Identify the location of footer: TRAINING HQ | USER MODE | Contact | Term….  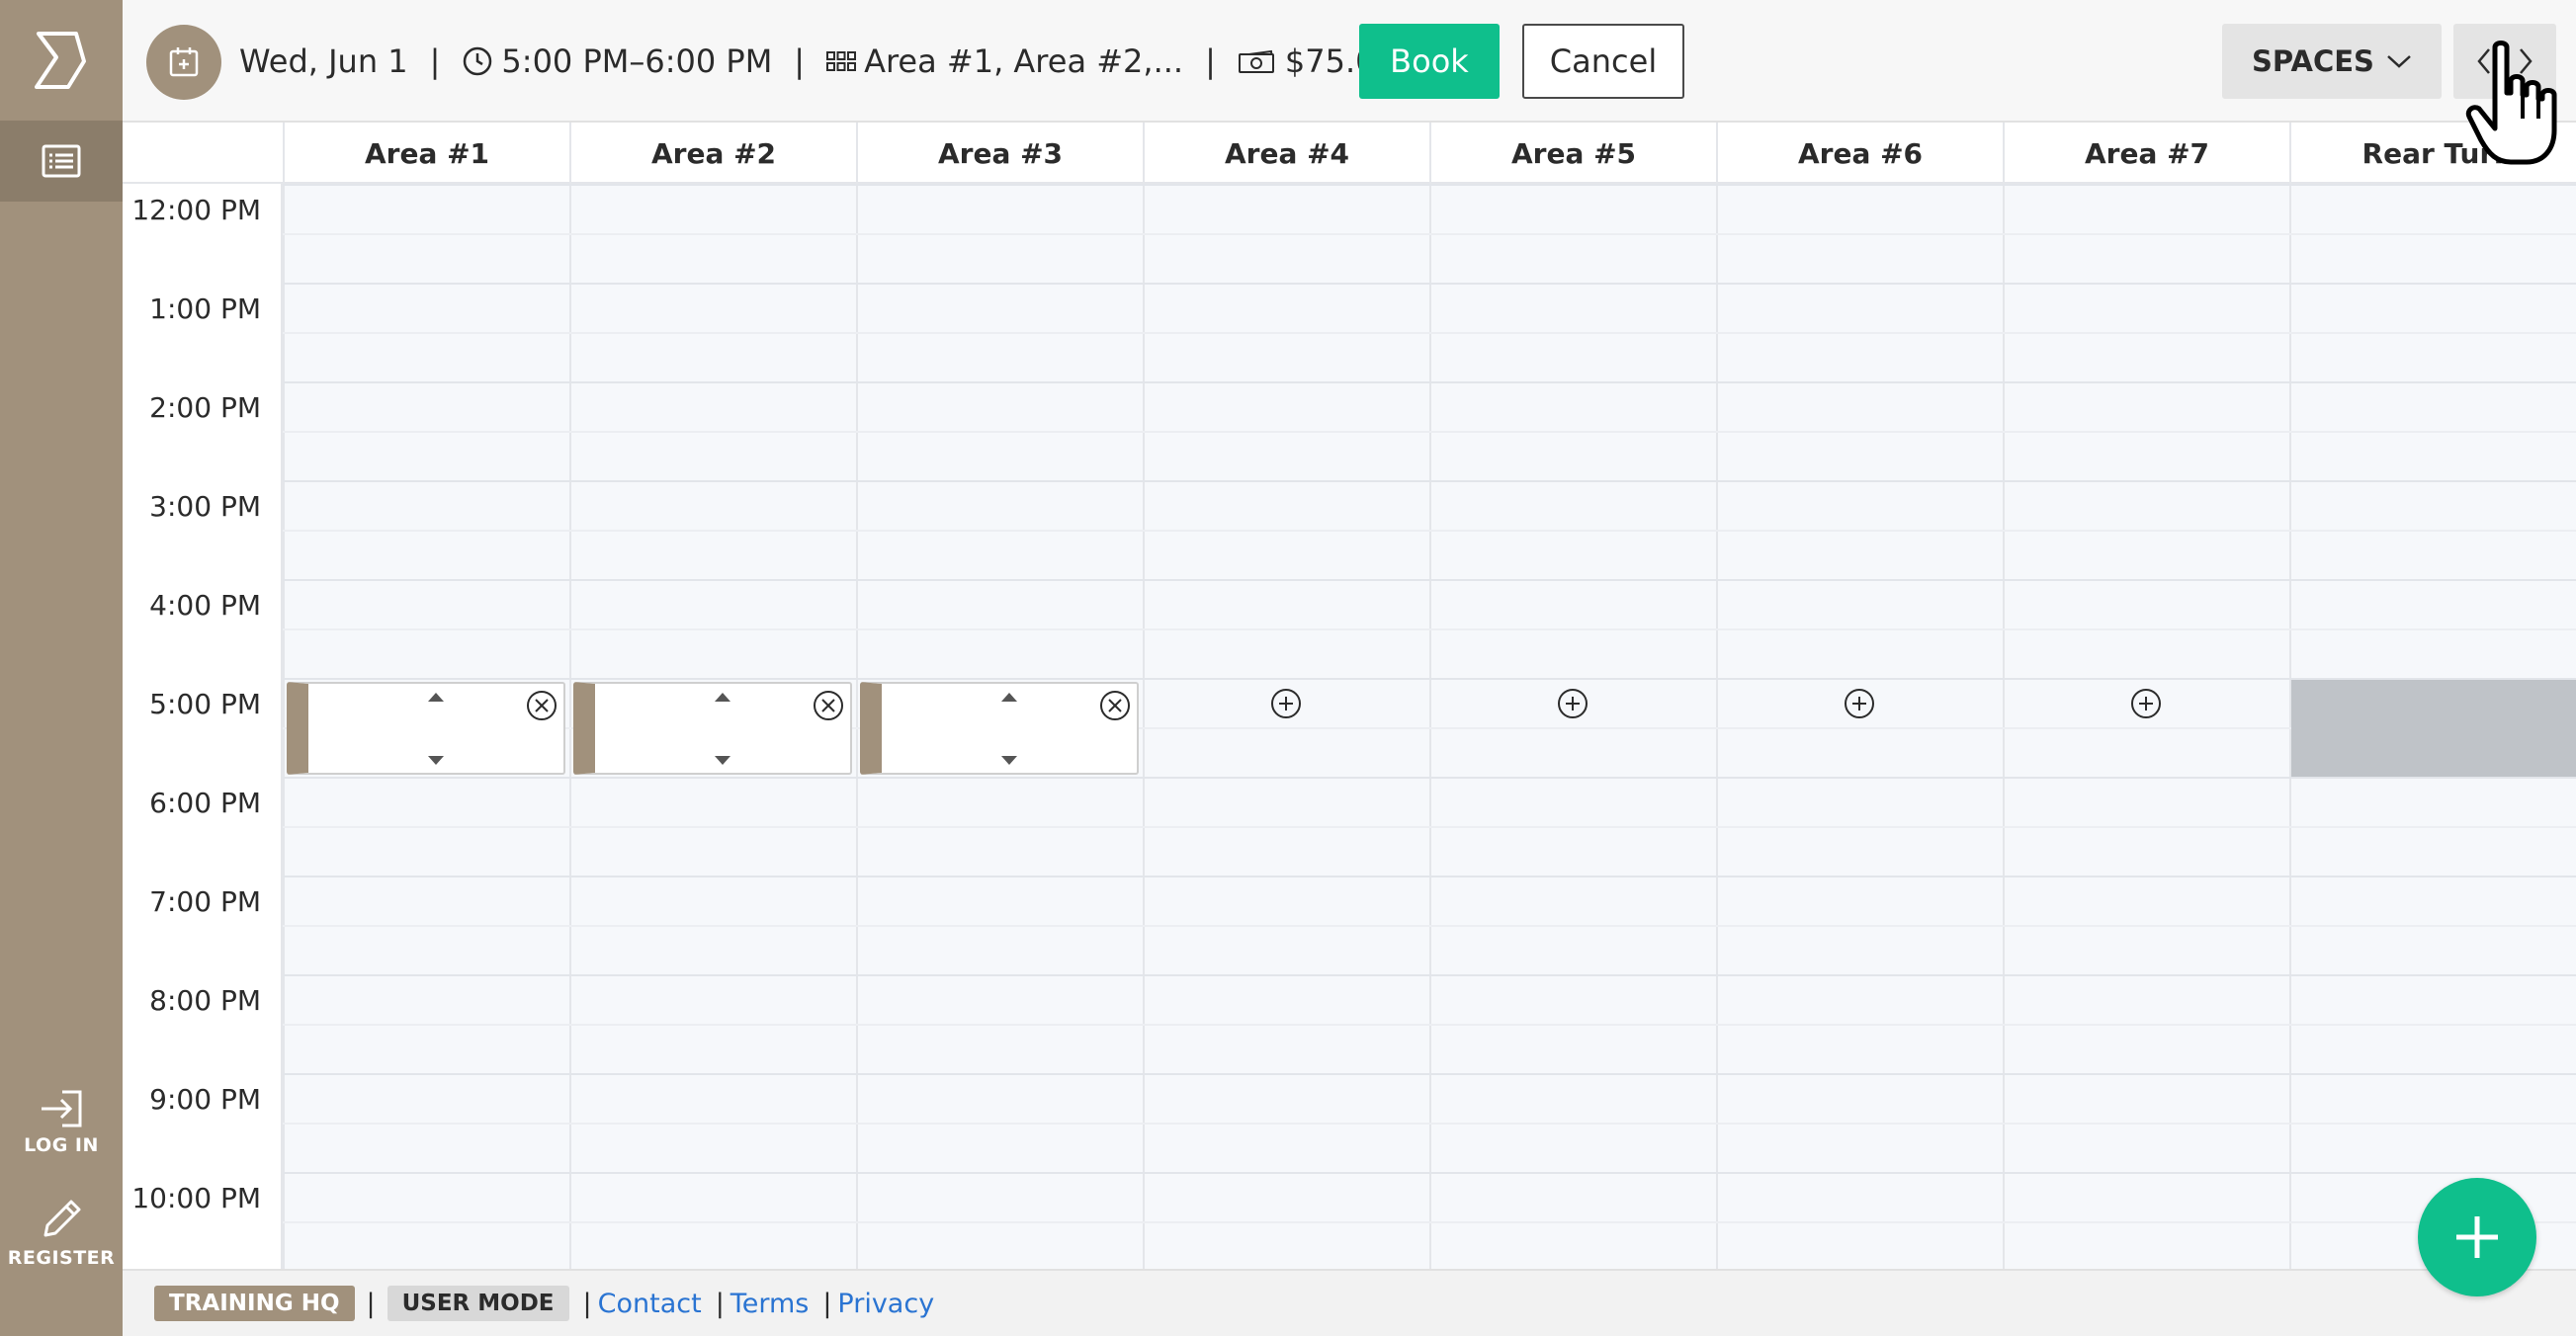
(1349, 1303).